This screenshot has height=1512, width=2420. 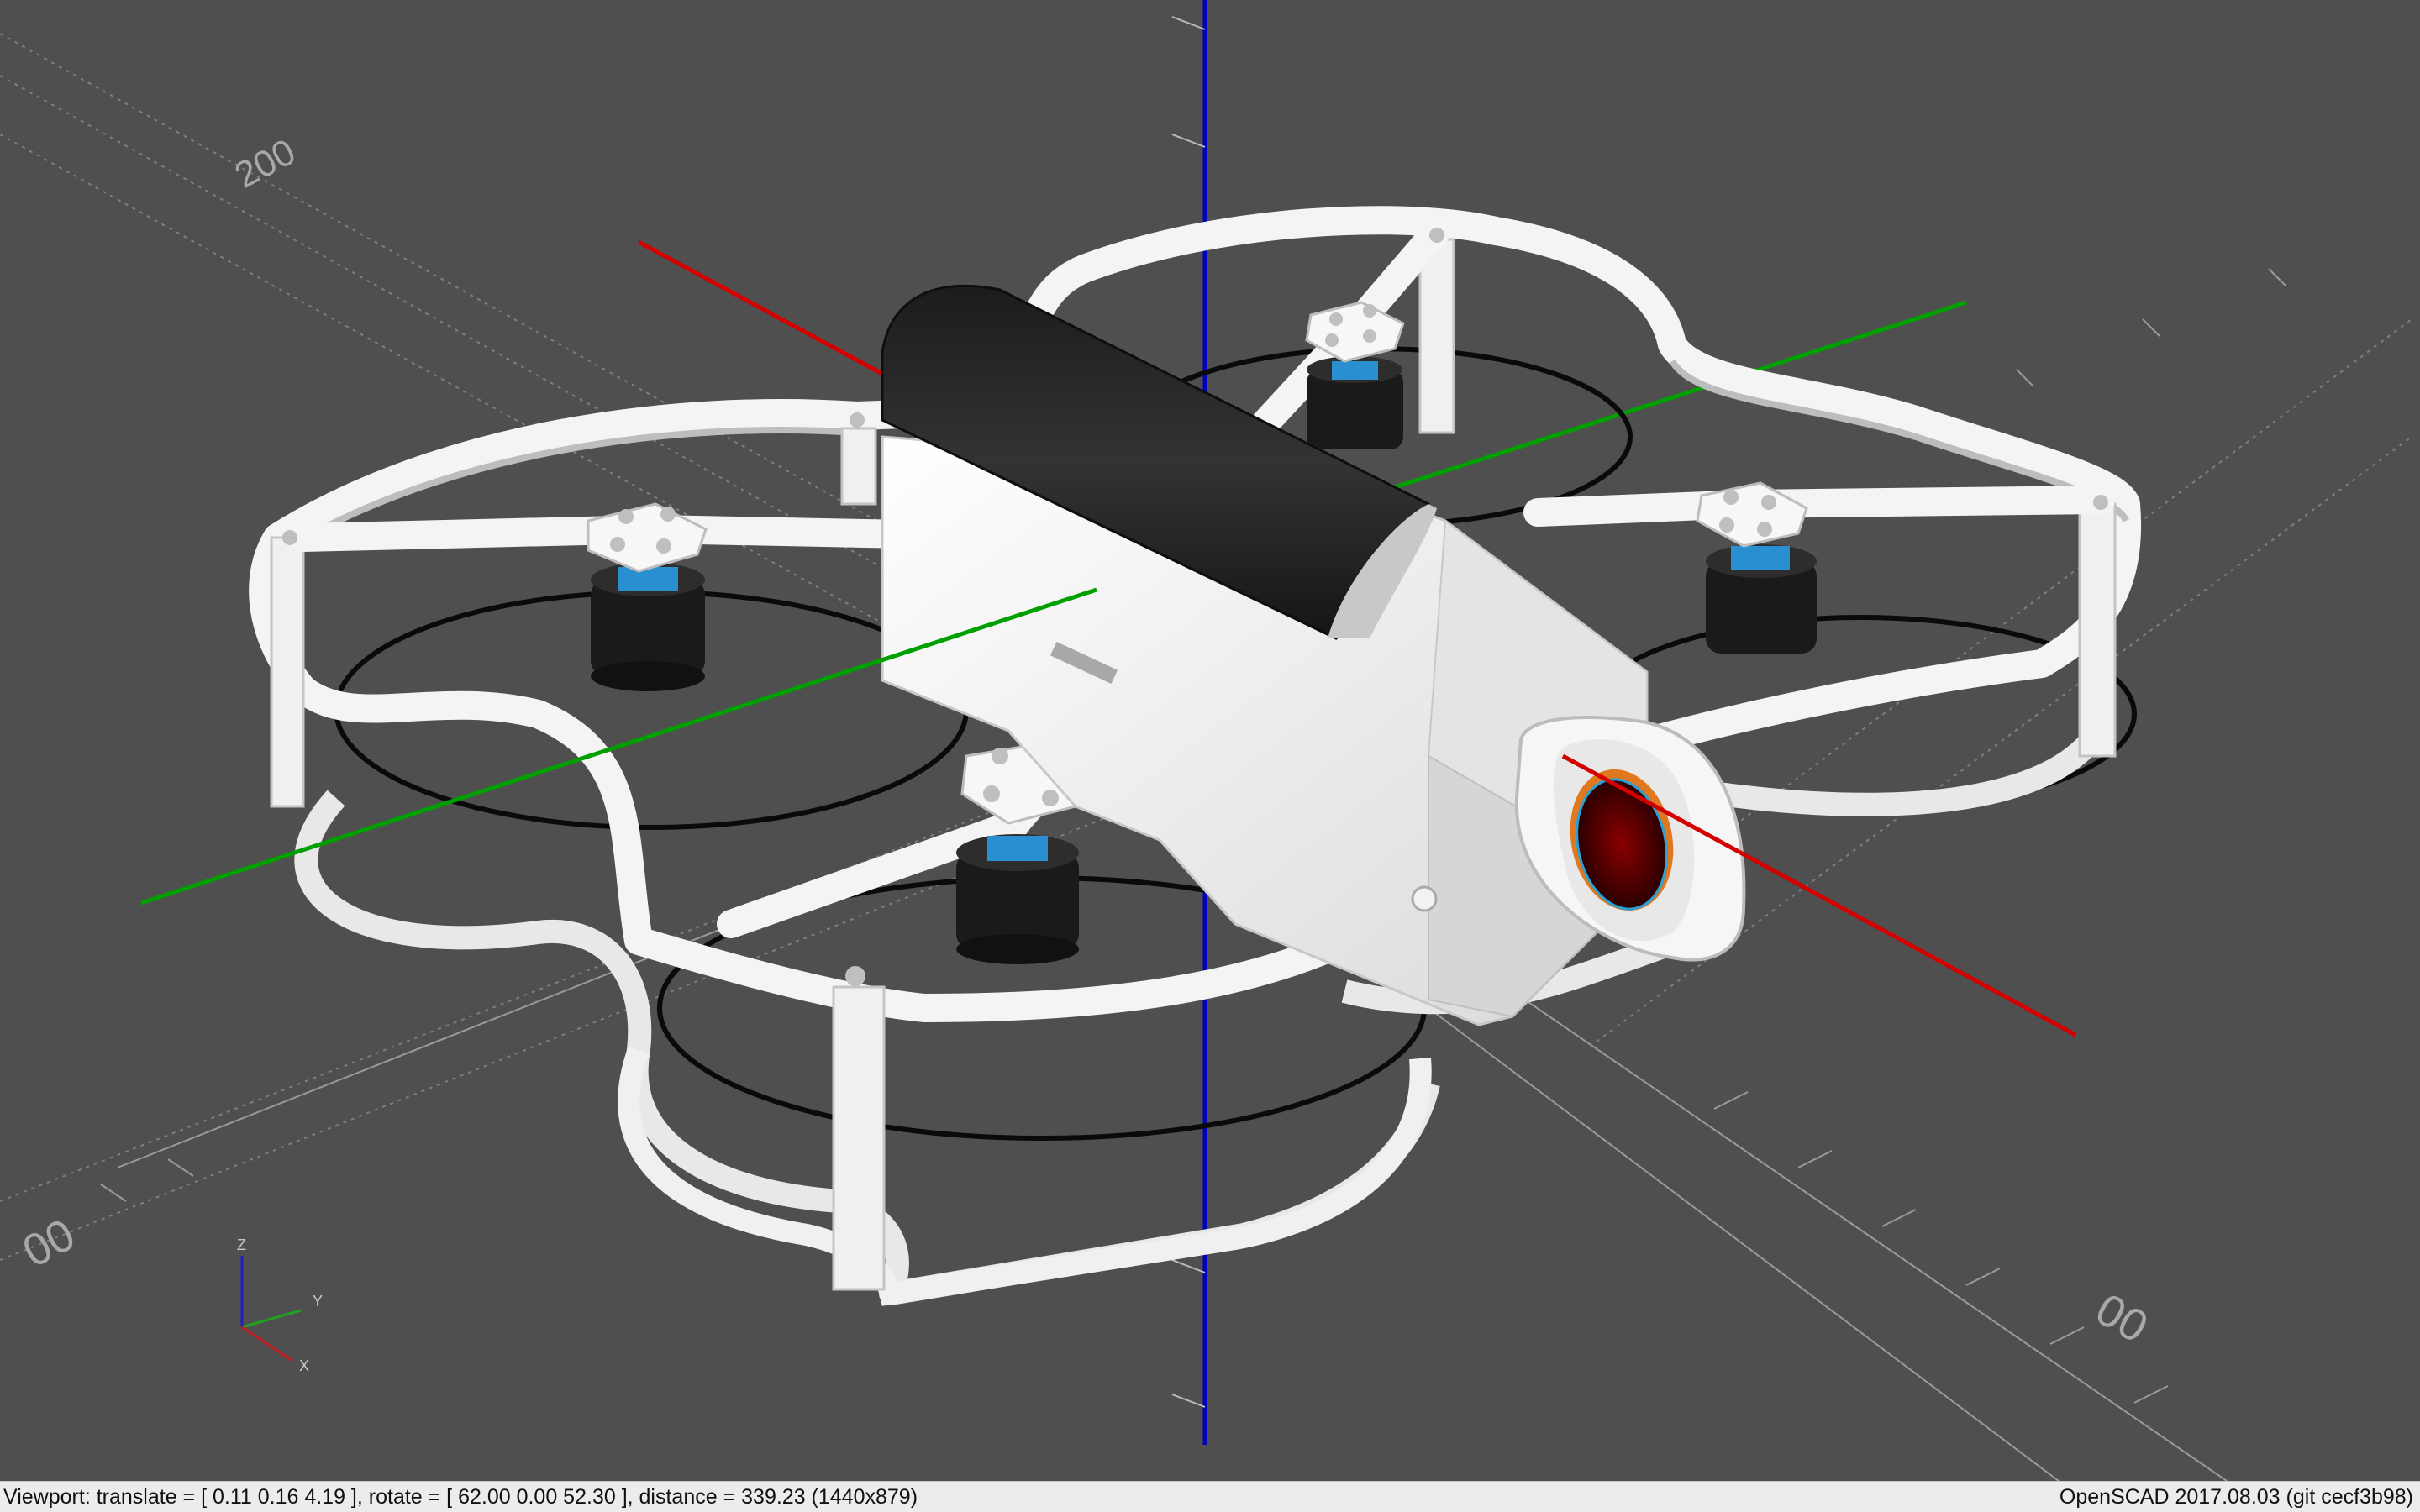 What do you see at coordinates (241, 1244) in the screenshot?
I see `gizmo-z-label: Z` at bounding box center [241, 1244].